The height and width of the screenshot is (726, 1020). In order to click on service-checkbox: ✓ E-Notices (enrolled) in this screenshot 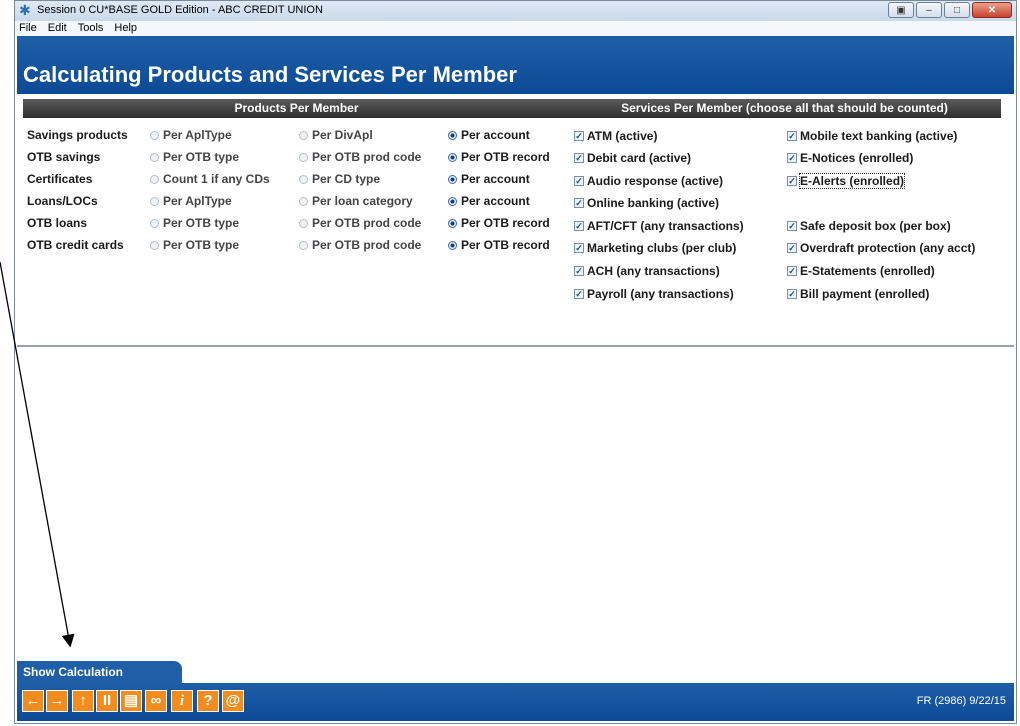, I will do `click(850, 158)`.